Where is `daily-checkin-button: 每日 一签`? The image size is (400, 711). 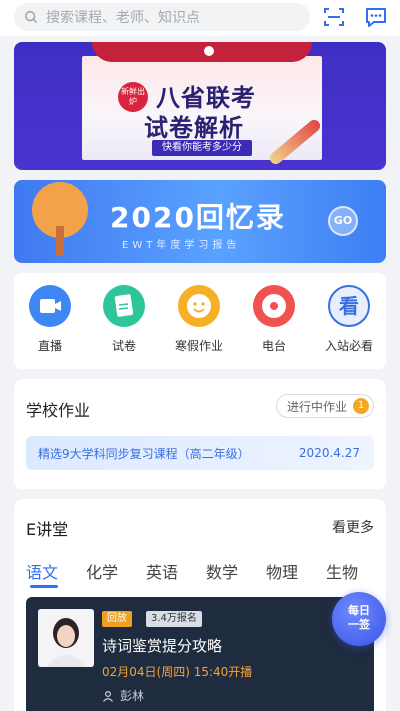
daily-checkin-button: 每日 一签 is located at coordinates (359, 619).